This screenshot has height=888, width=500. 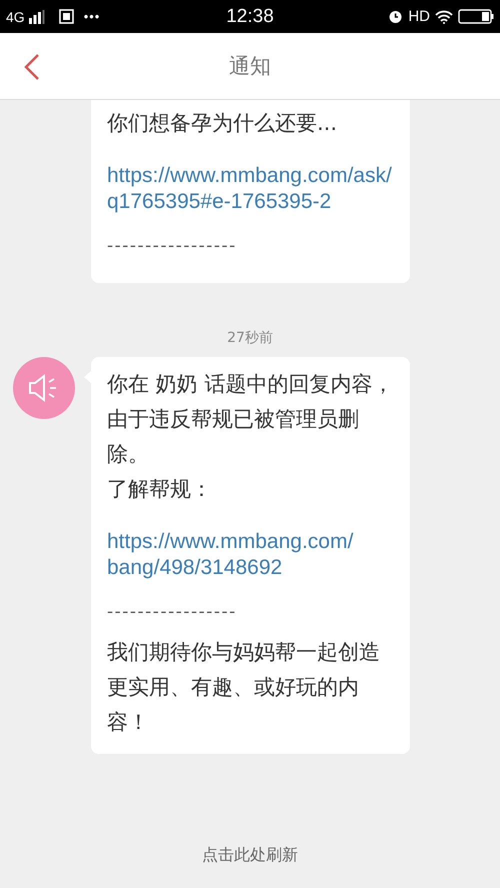 What do you see at coordinates (444, 17) in the screenshot?
I see `wifi-icon` at bounding box center [444, 17].